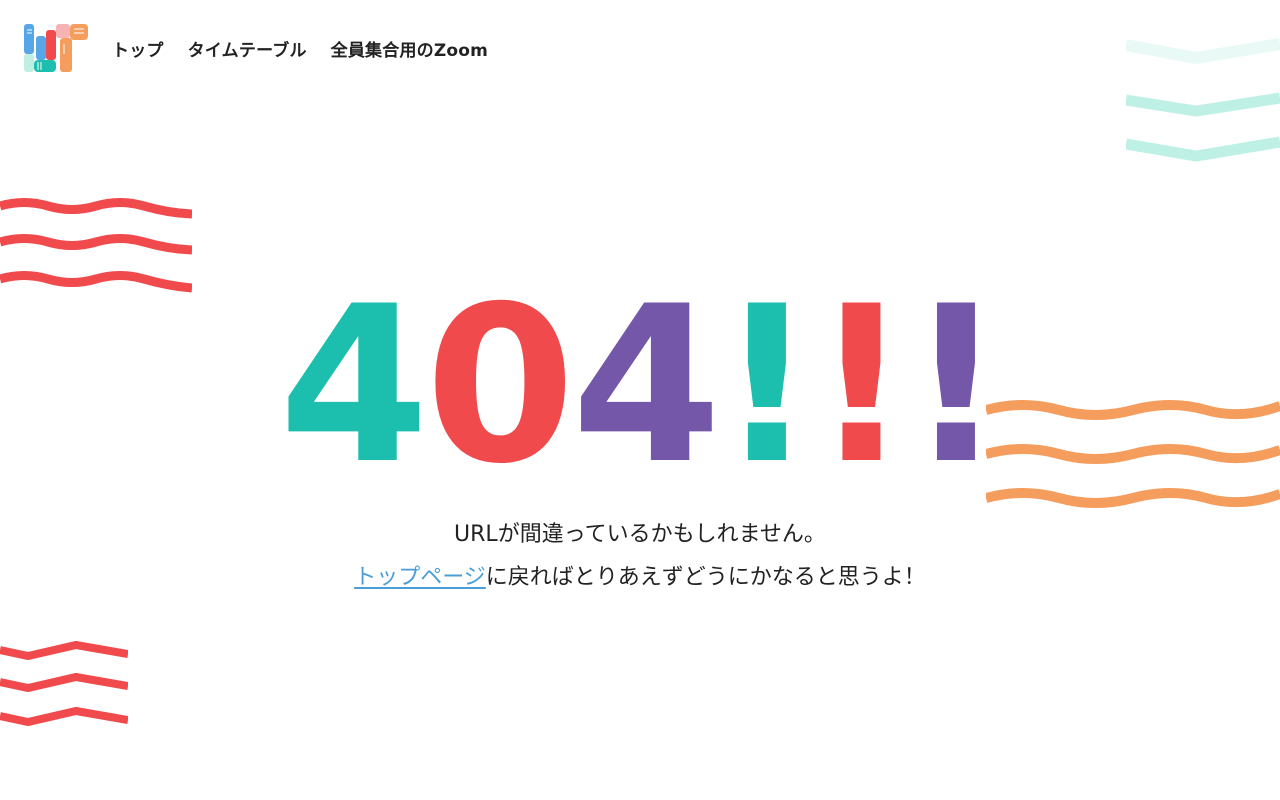 The image size is (1280, 800). I want to click on site-header: トップ タイムテーブル 全員集合用のZoom, so click(268, 48).